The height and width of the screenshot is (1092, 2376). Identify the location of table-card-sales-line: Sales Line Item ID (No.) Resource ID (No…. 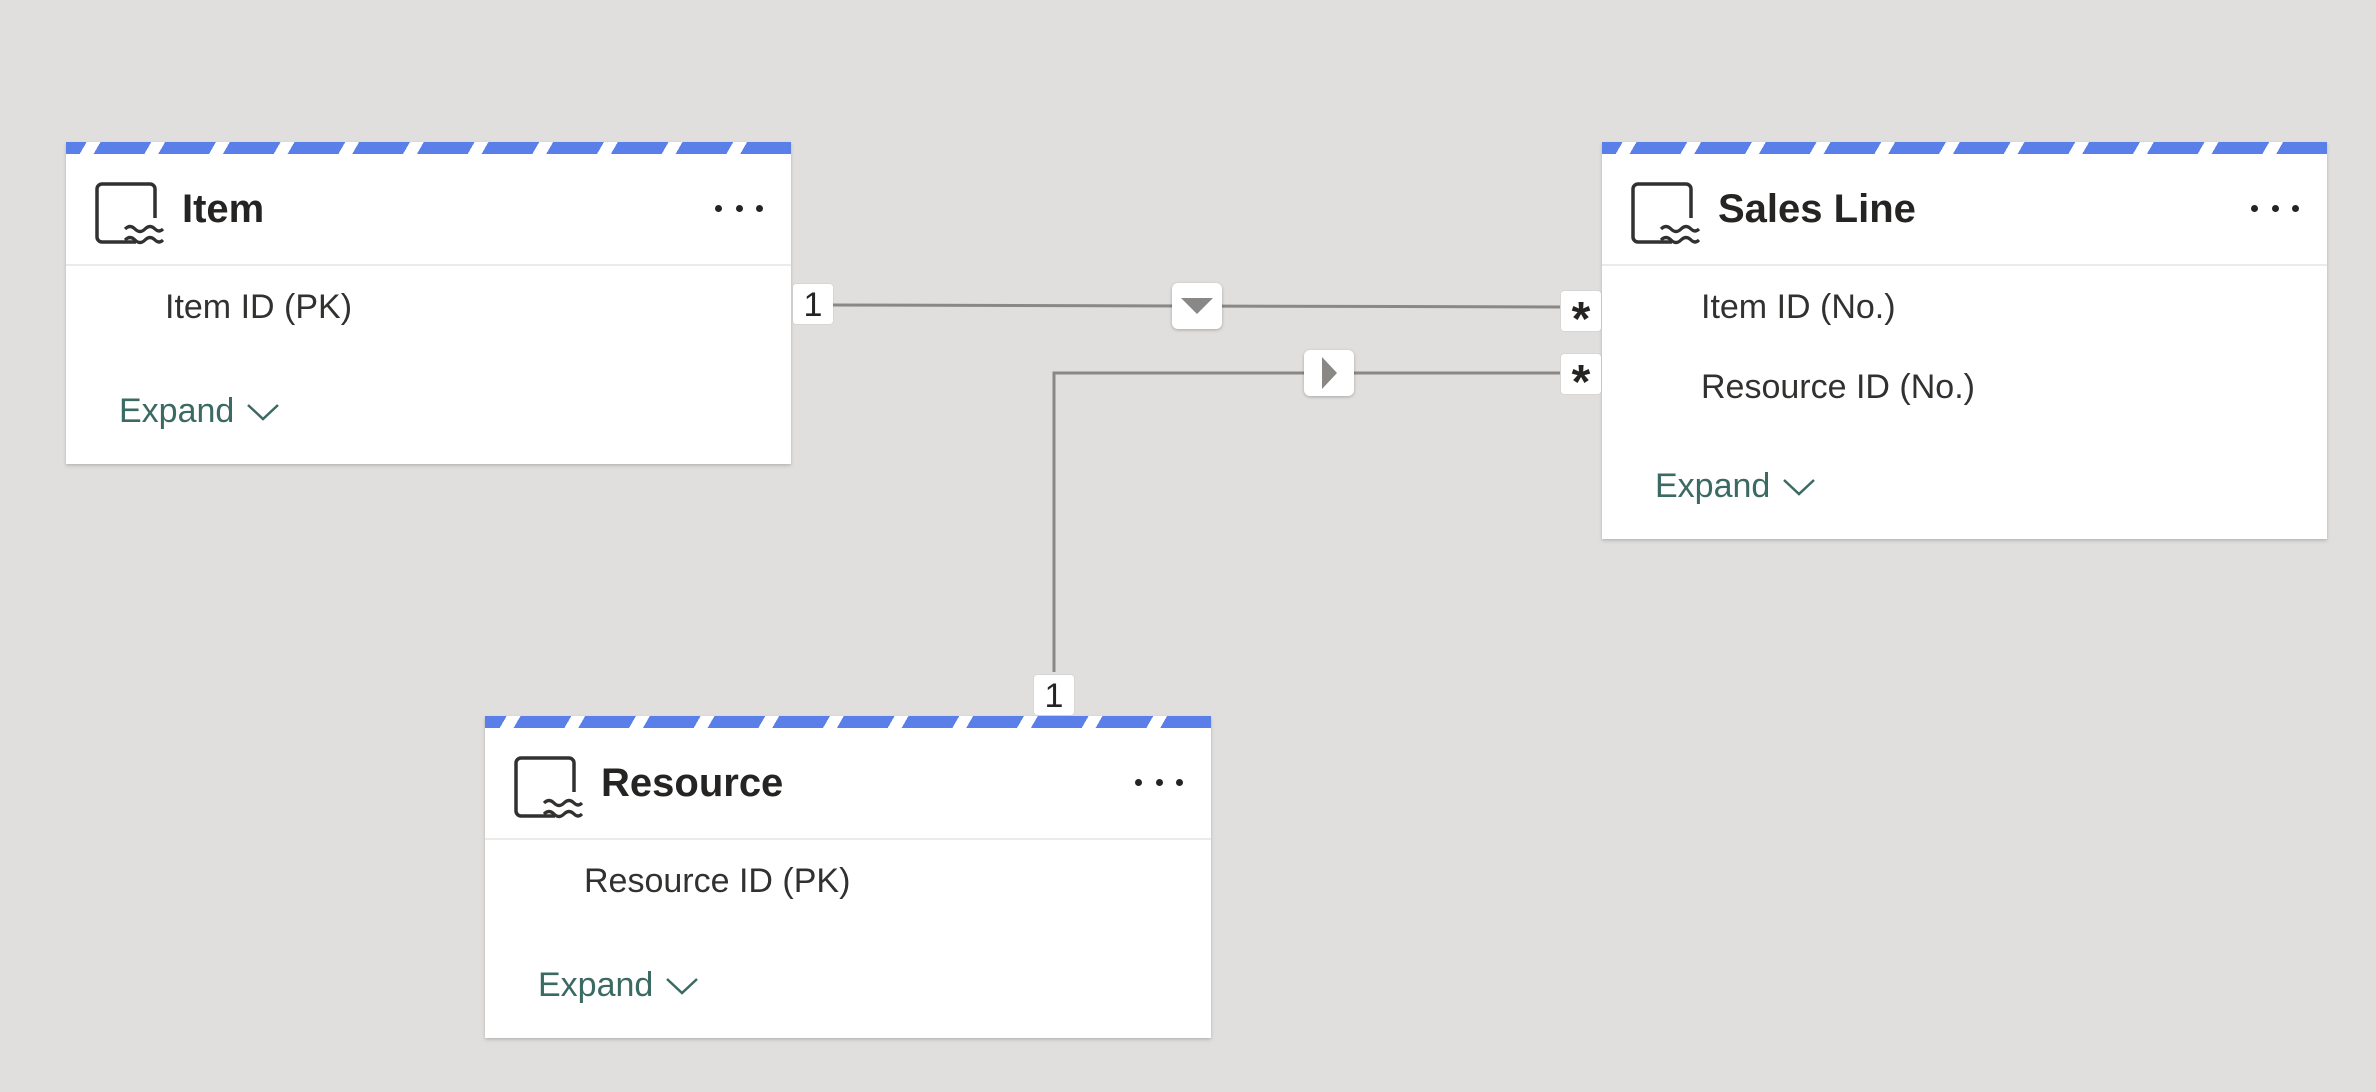
(1964, 340).